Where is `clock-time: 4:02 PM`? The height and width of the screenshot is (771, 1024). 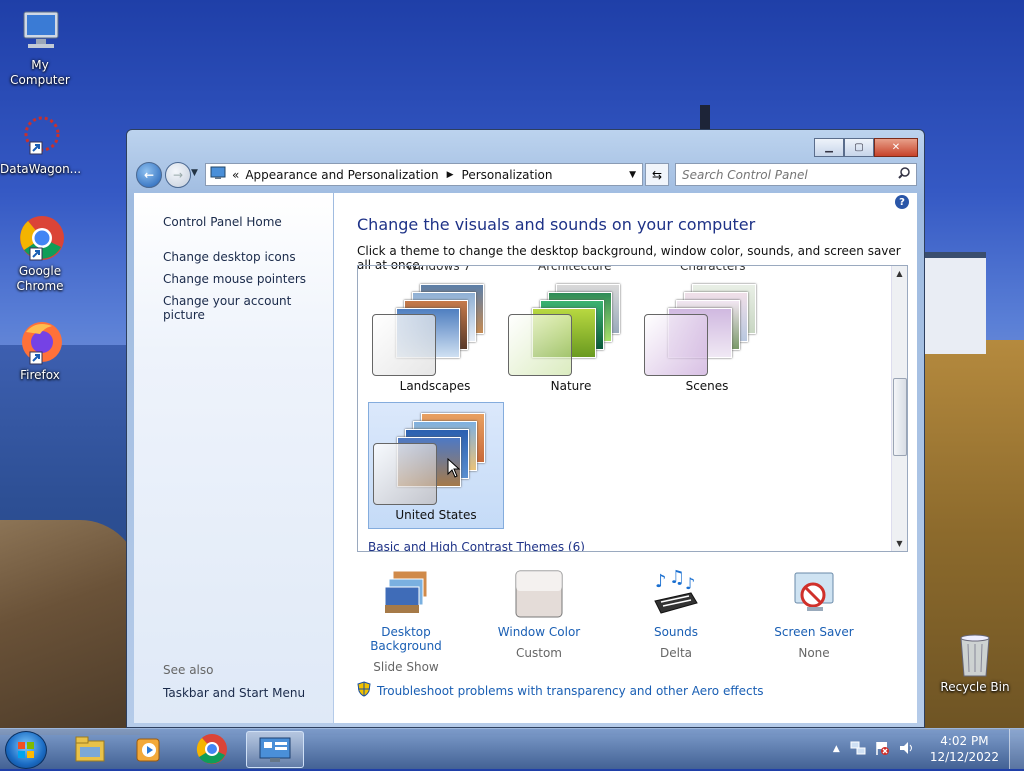
clock-time: 4:02 PM is located at coordinates (964, 741).